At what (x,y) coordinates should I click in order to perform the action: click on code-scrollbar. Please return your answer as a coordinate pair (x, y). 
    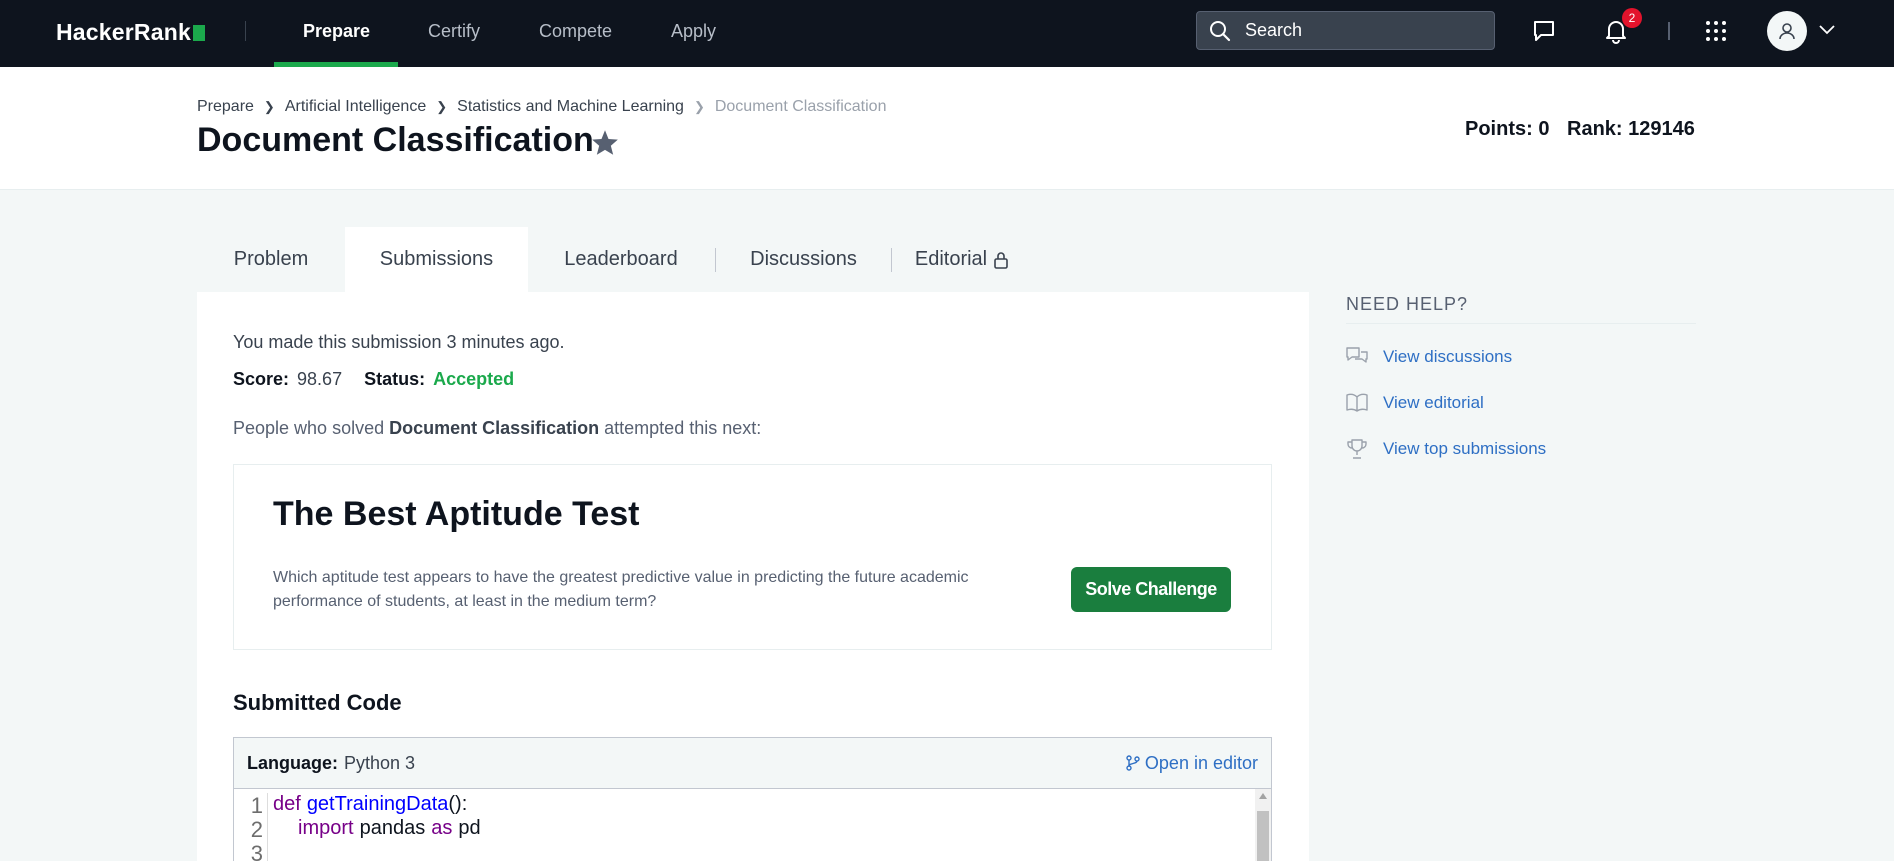
    Looking at the image, I should click on (1263, 825).